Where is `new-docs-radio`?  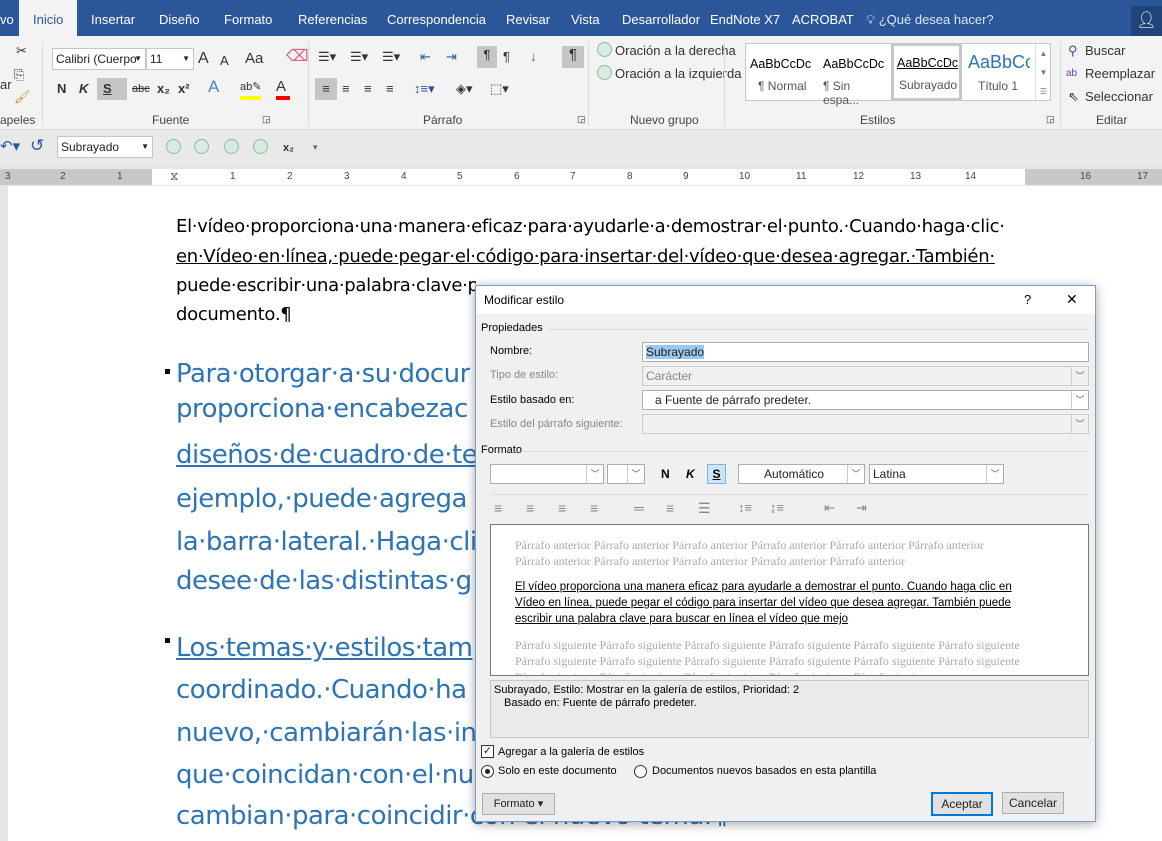 new-docs-radio is located at coordinates (640, 771).